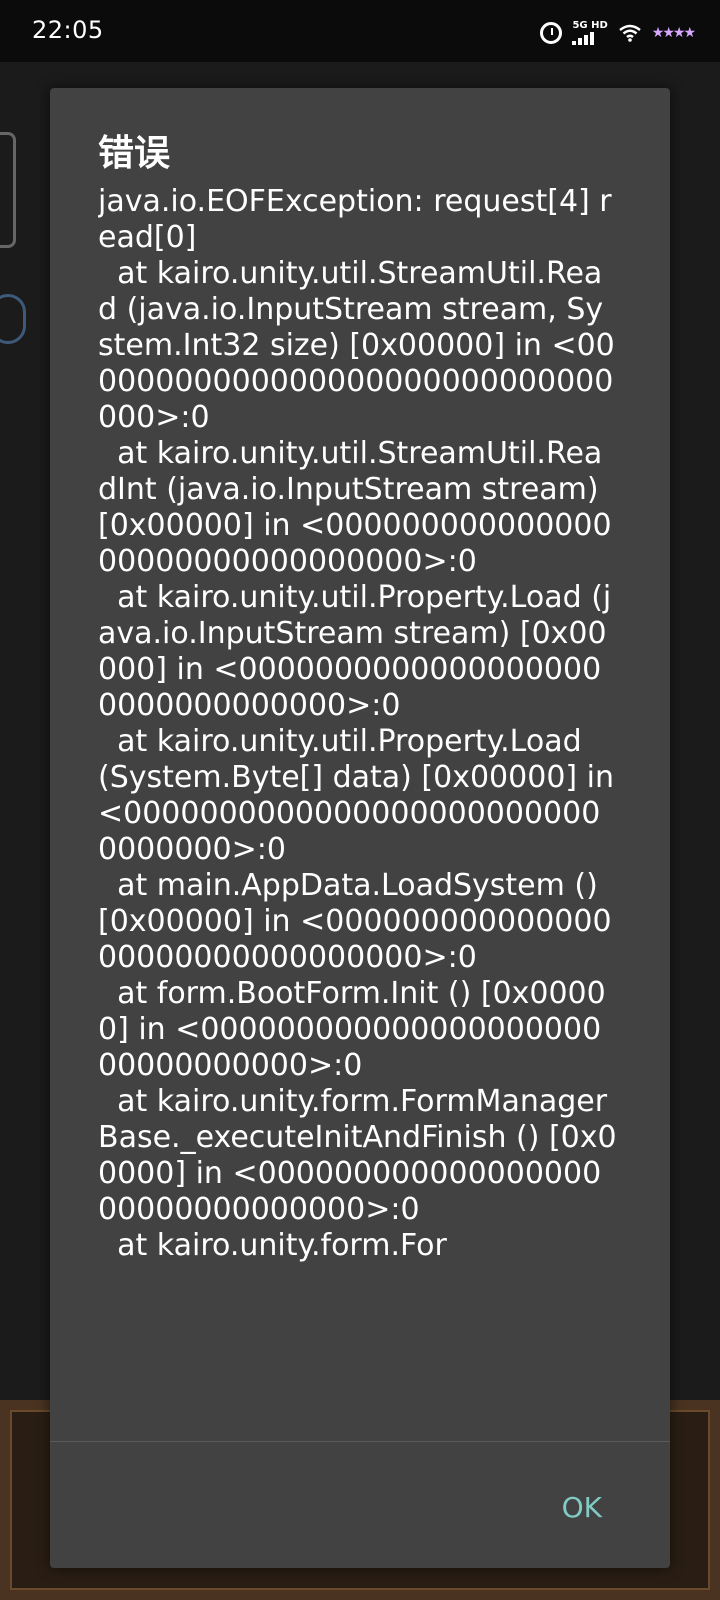 This screenshot has width=720, height=1600. Describe the element at coordinates (134, 153) in the screenshot. I see `dialog-title: 错误` at that location.